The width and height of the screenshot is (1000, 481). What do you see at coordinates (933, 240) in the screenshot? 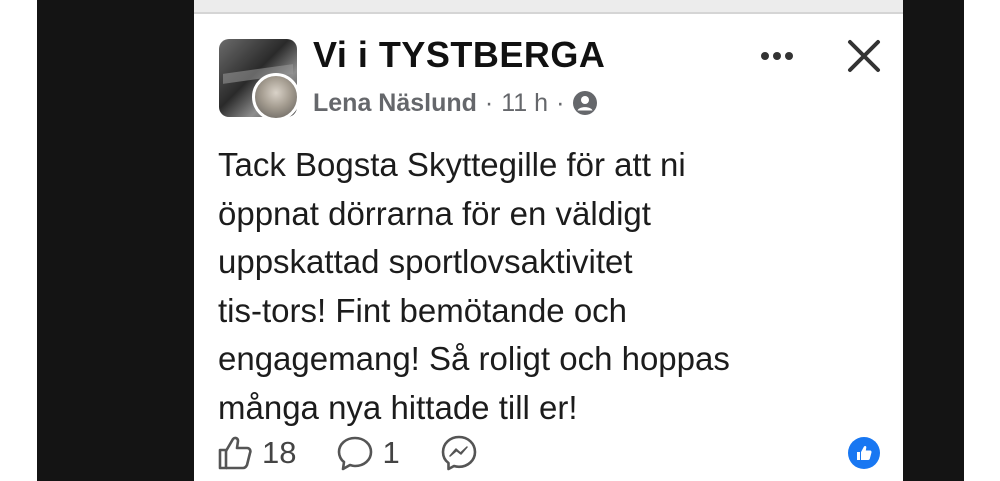
I see `right-dark-border` at bounding box center [933, 240].